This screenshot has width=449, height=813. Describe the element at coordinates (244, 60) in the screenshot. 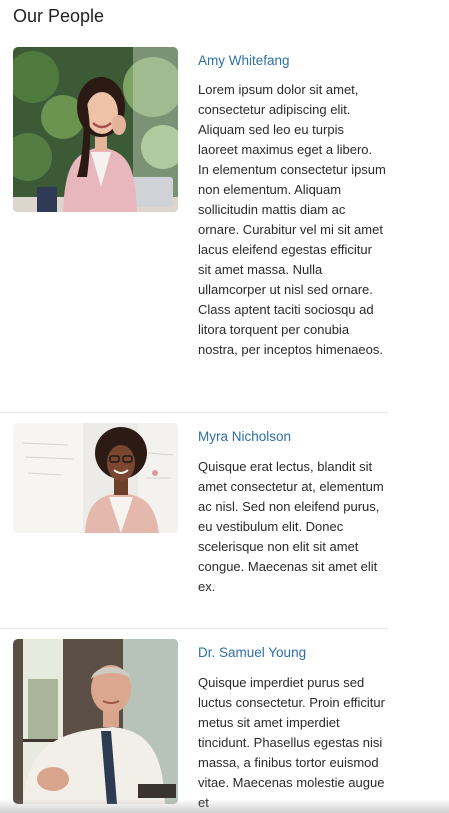

I see `person-name-link: Amy Whitefang` at that location.